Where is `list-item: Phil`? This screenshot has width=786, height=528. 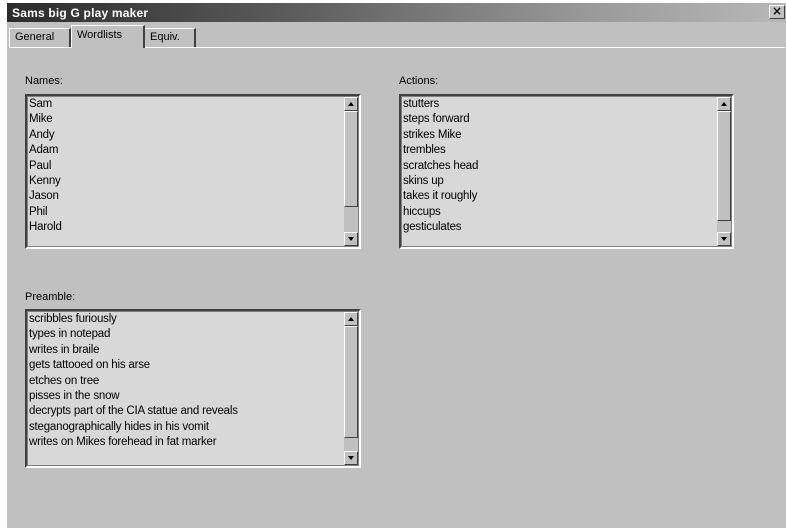 list-item: Phil is located at coordinates (185, 212).